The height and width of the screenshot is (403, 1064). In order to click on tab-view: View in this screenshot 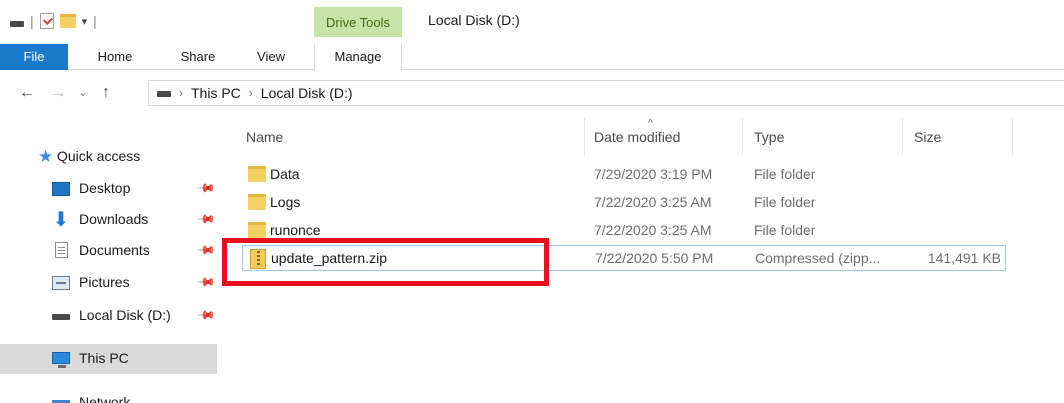, I will do `click(271, 57)`.